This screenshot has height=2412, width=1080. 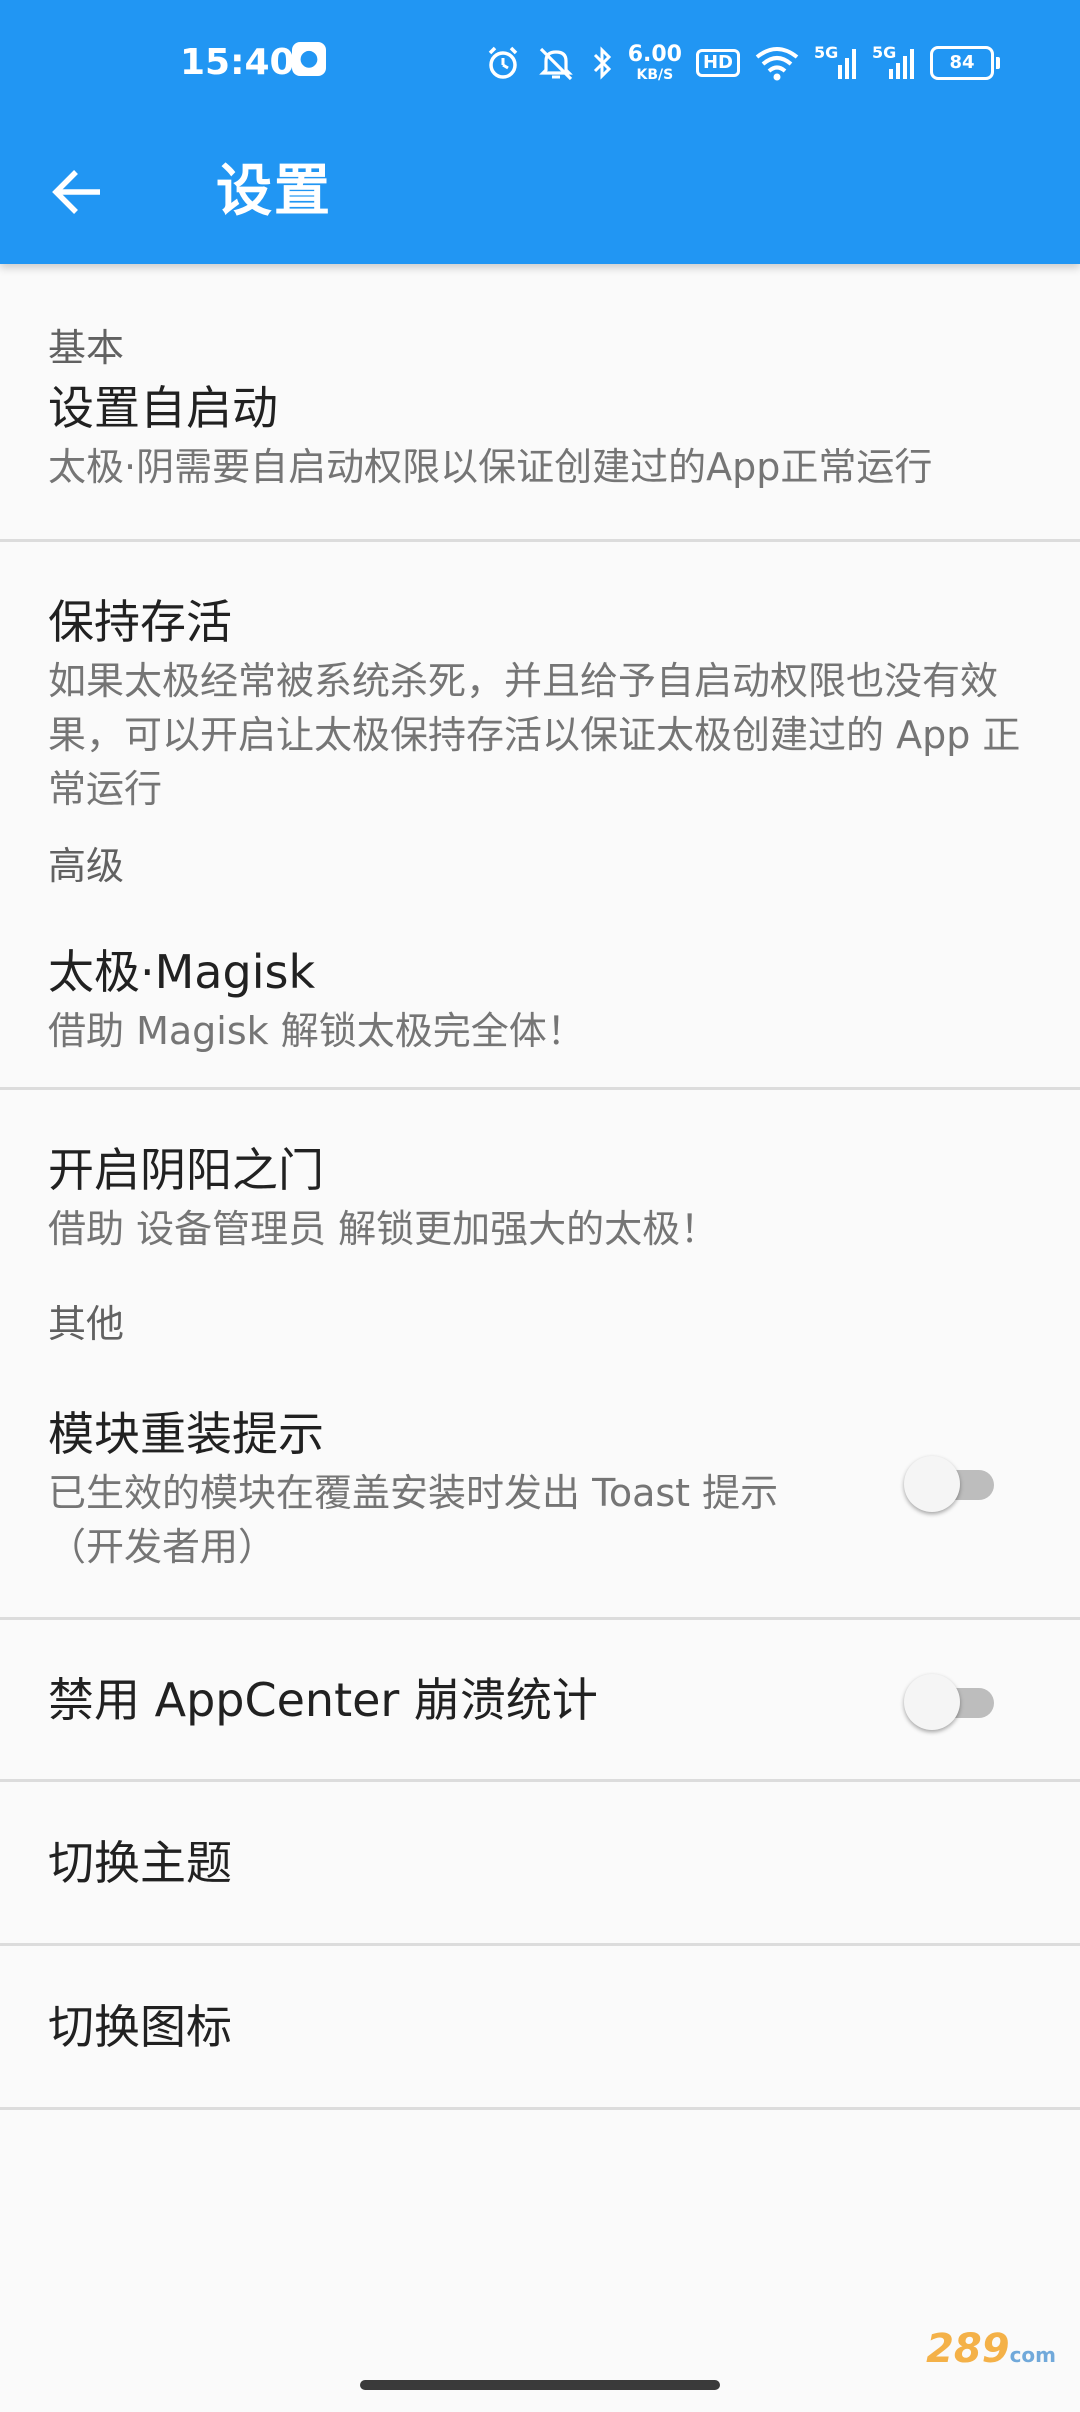 I want to click on pref-reinstall-tip-summary: 已生效的模块在覆盖安装时发出 Toast 提示（开发者用）, so click(x=413, y=1520).